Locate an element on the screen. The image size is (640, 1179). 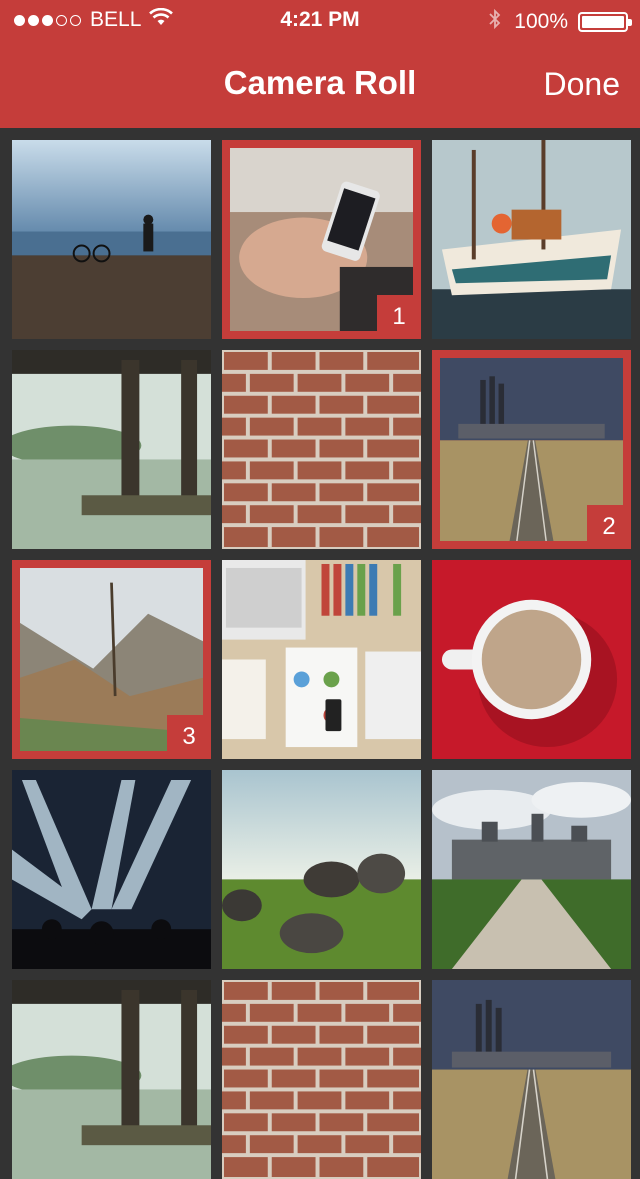
status-right: 100% is located at coordinates (560, 22).